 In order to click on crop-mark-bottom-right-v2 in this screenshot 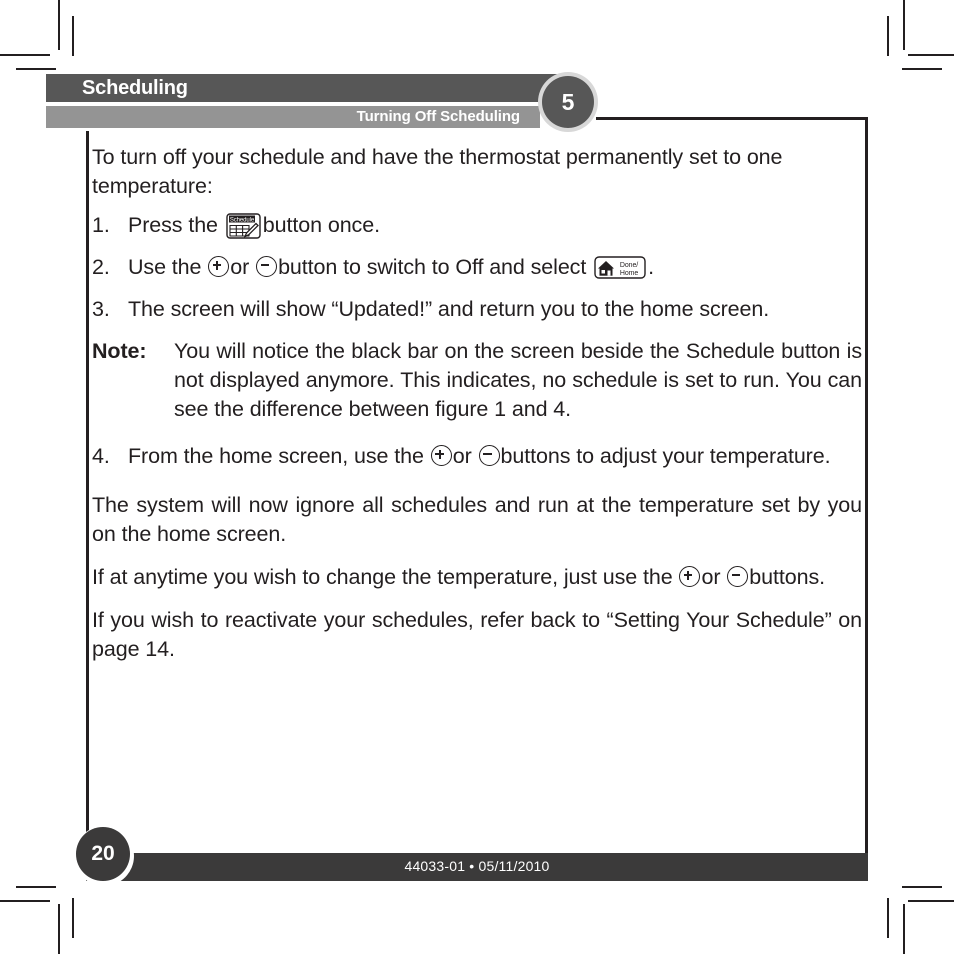, I will do `click(888, 918)`.